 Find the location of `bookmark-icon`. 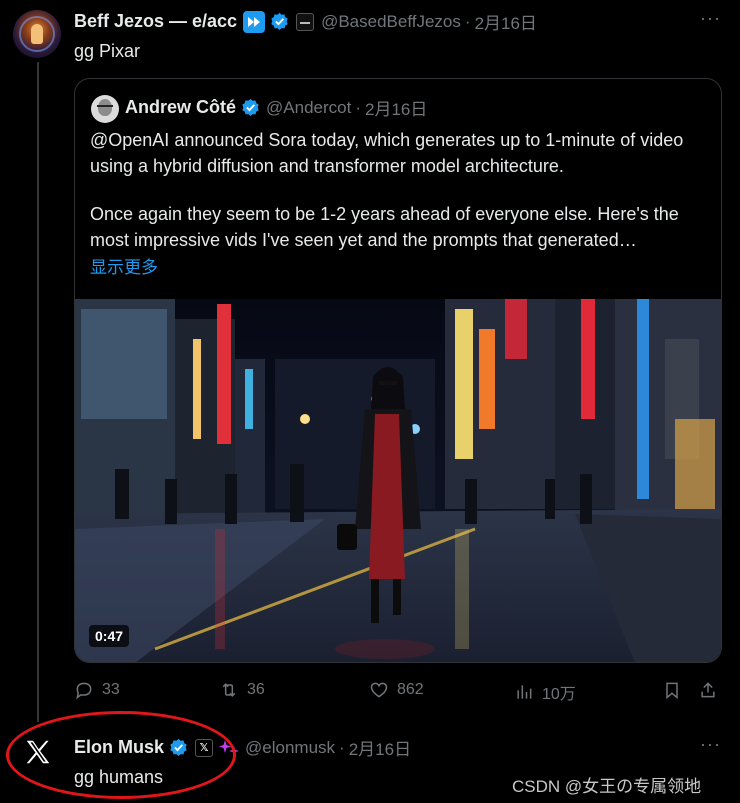

bookmark-icon is located at coordinates (672, 691).